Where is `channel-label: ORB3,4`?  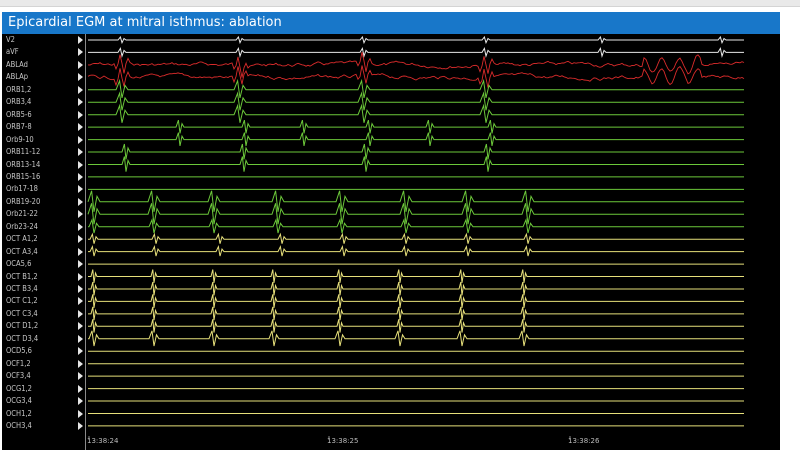
channel-label: ORB3,4 is located at coordinates (19, 102).